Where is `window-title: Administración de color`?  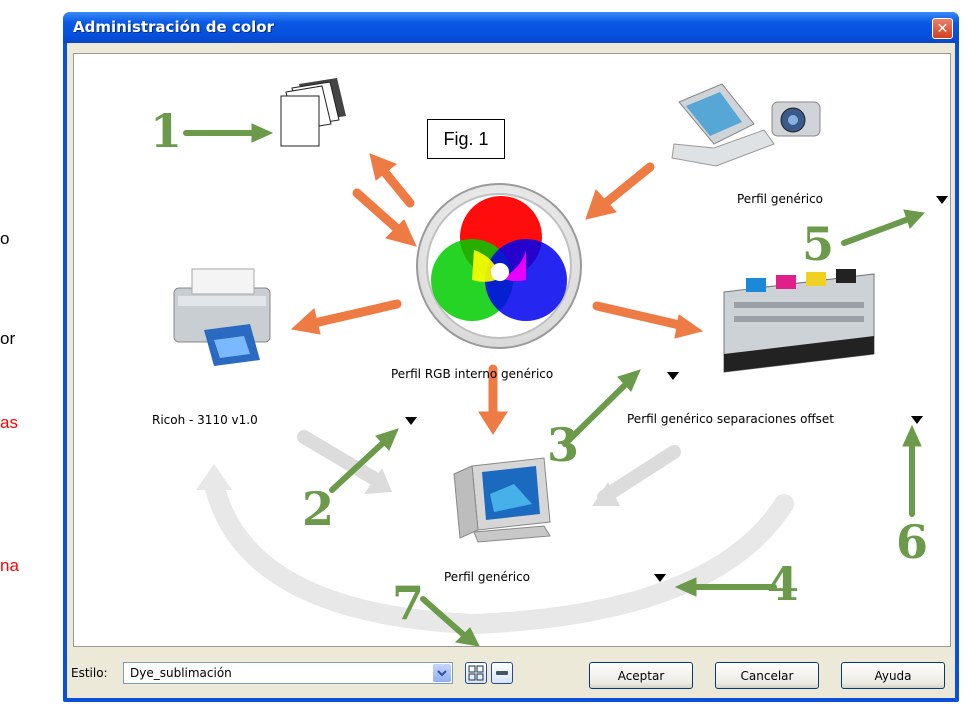 window-title: Administración de color is located at coordinates (173, 27).